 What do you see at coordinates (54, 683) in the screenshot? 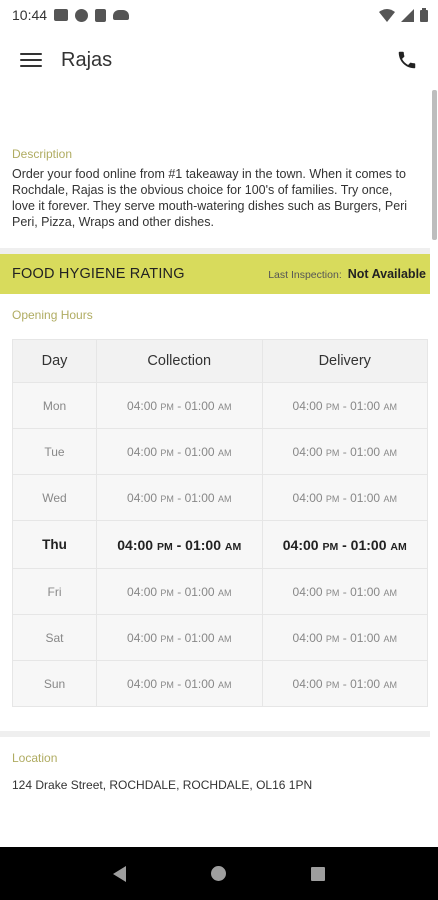
I see `day-cell: Sun` at bounding box center [54, 683].